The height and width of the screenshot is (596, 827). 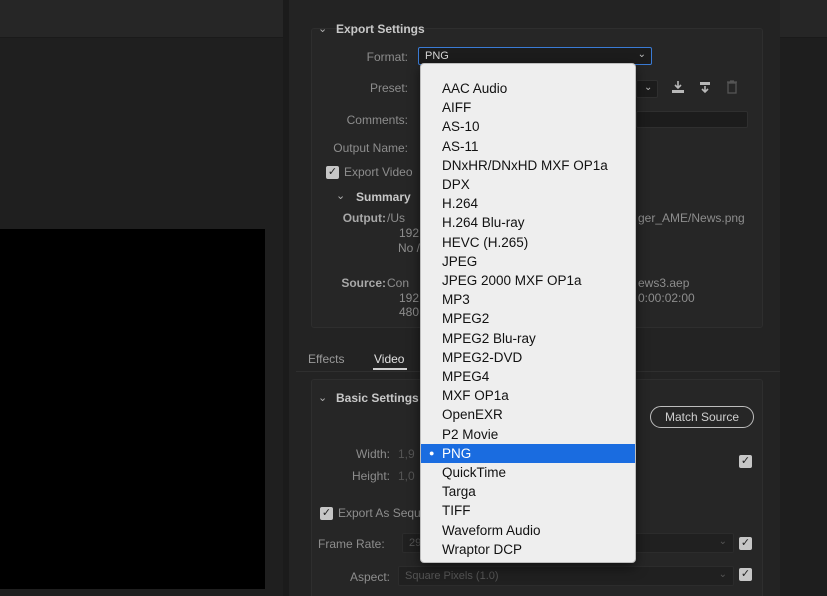 I want to click on format-option-mpeg4: MPEG4, so click(x=528, y=376).